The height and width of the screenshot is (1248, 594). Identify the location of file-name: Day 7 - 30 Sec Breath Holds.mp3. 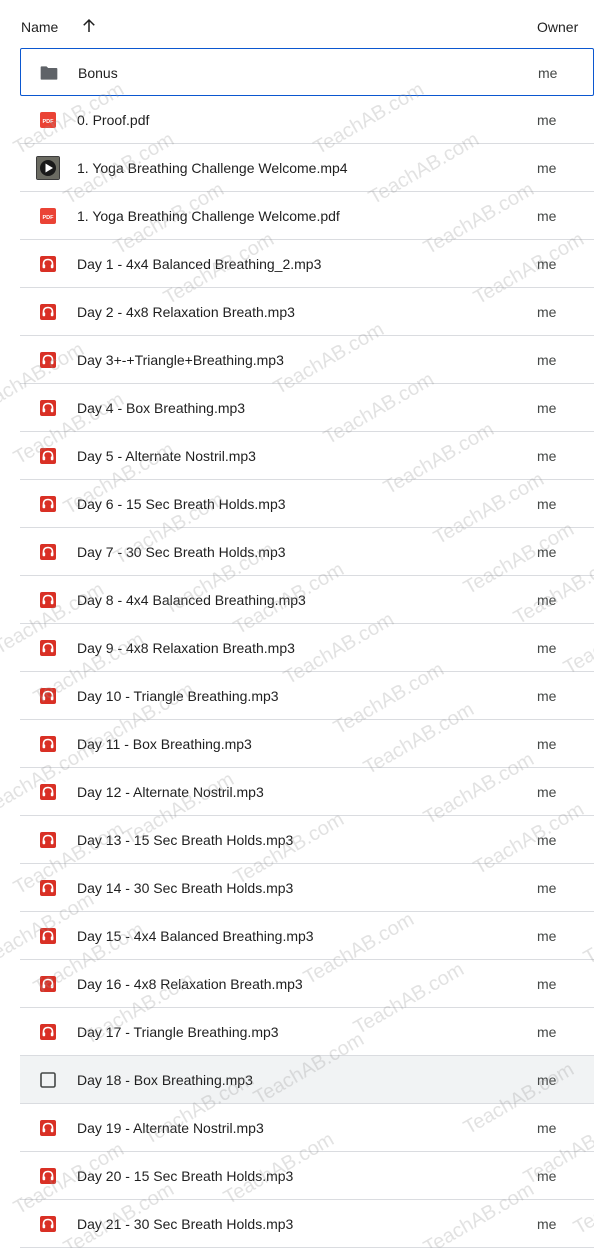
(181, 552).